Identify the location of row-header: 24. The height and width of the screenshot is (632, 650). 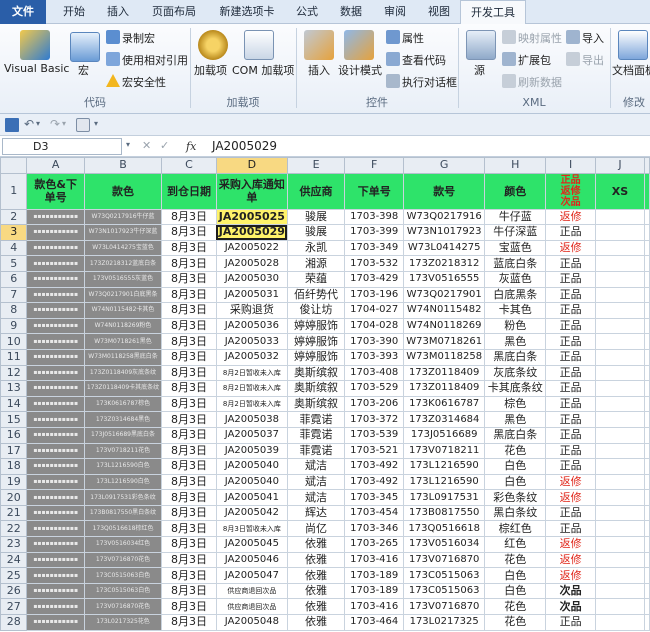
(14, 560).